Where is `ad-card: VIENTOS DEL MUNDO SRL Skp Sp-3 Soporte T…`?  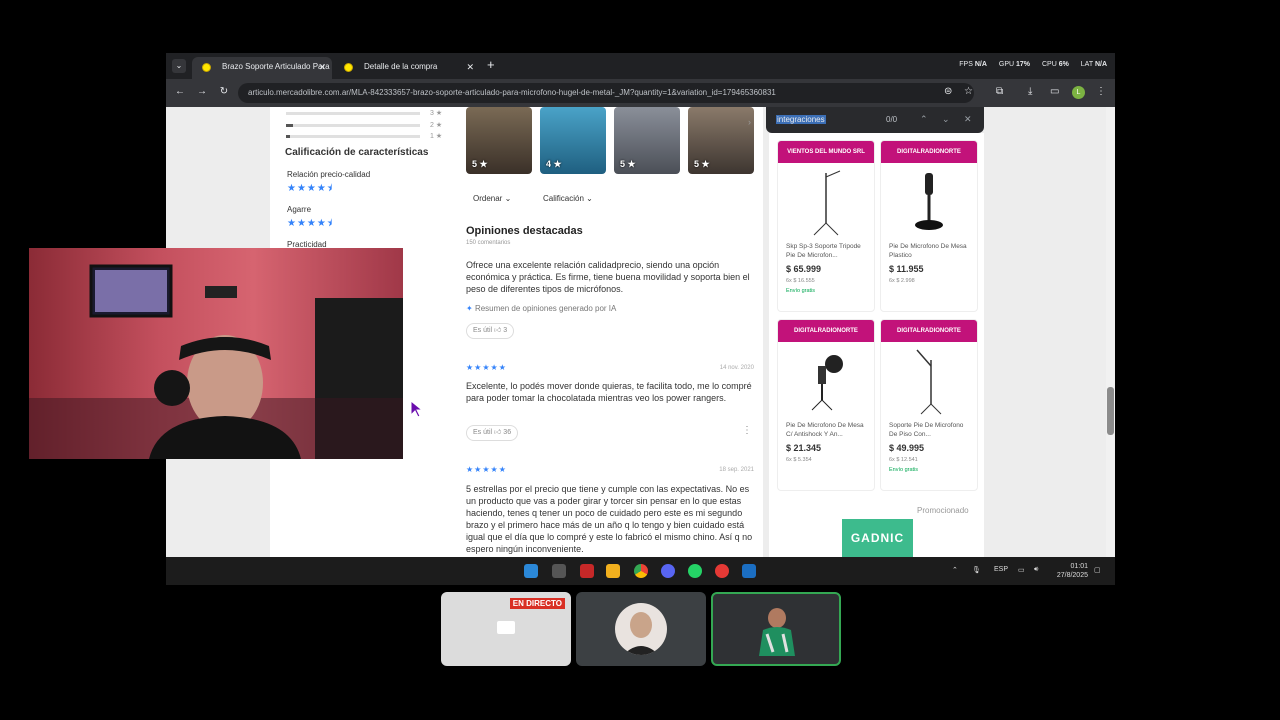 ad-card: VIENTOS DEL MUNDO SRL Skp Sp-3 Soporte T… is located at coordinates (826, 226).